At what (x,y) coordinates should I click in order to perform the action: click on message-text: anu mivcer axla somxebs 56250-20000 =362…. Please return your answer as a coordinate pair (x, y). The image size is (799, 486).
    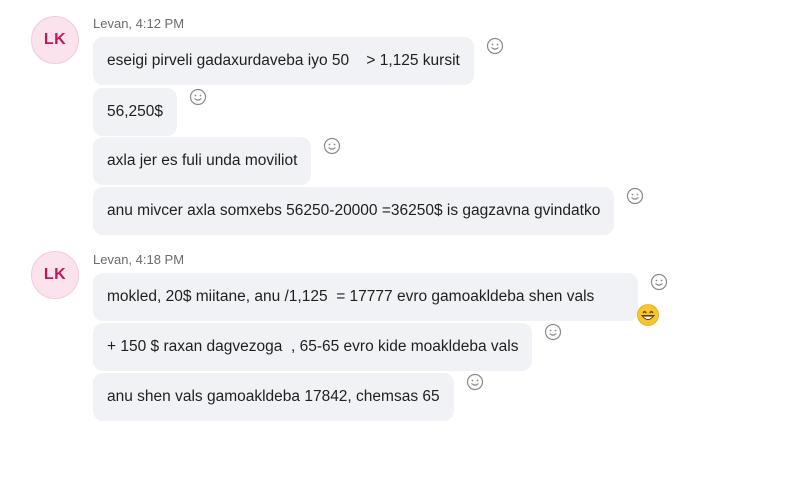
    Looking at the image, I should click on (354, 210).